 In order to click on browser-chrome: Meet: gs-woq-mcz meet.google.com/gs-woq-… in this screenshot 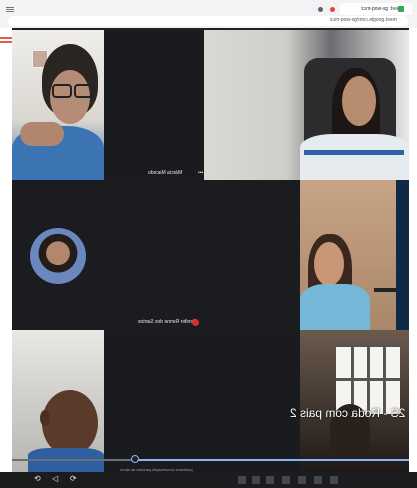, I will do `click(208, 14)`.